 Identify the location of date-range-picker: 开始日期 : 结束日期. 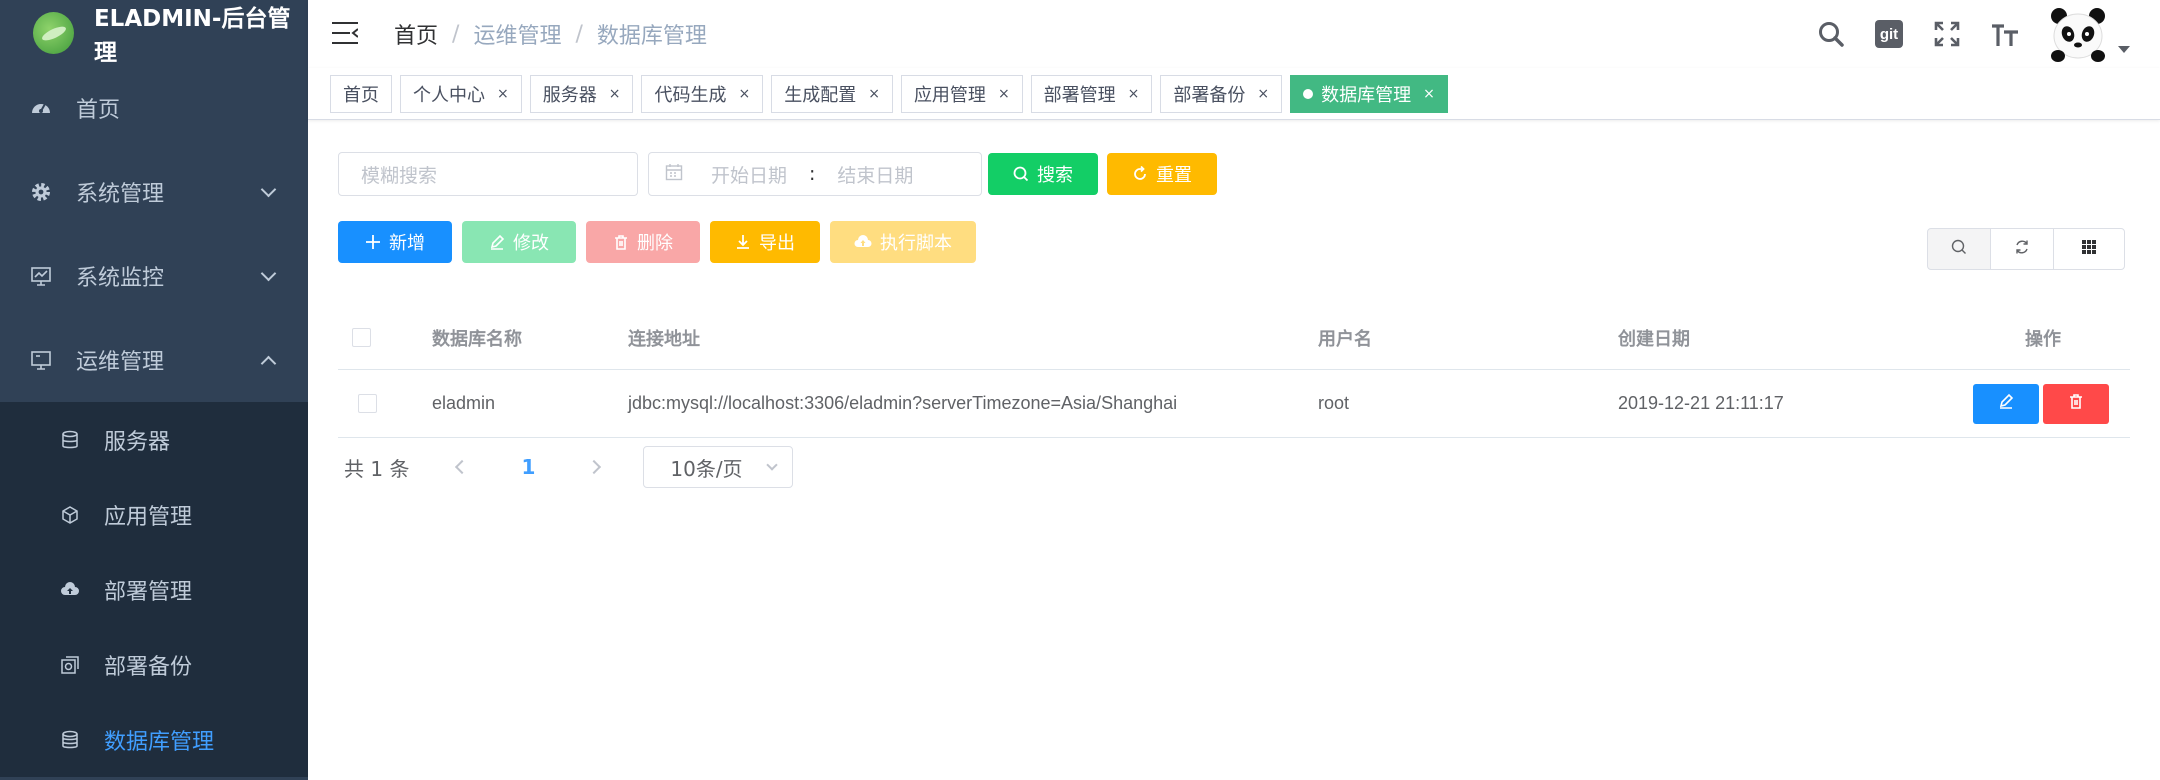
(815, 174).